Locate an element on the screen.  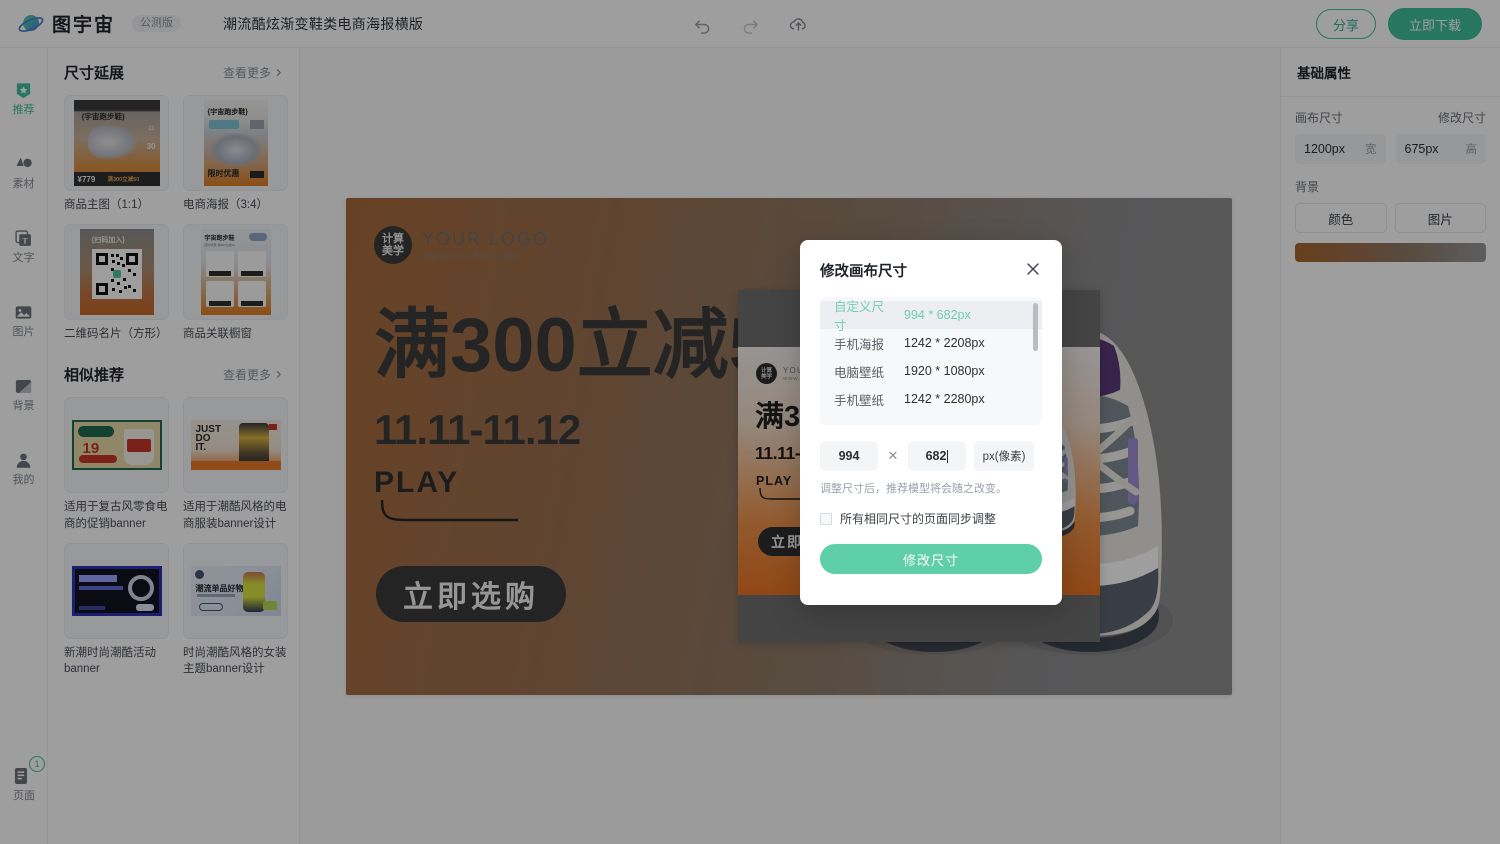
preset-name: 电脑壁纸 is located at coordinates (859, 372).